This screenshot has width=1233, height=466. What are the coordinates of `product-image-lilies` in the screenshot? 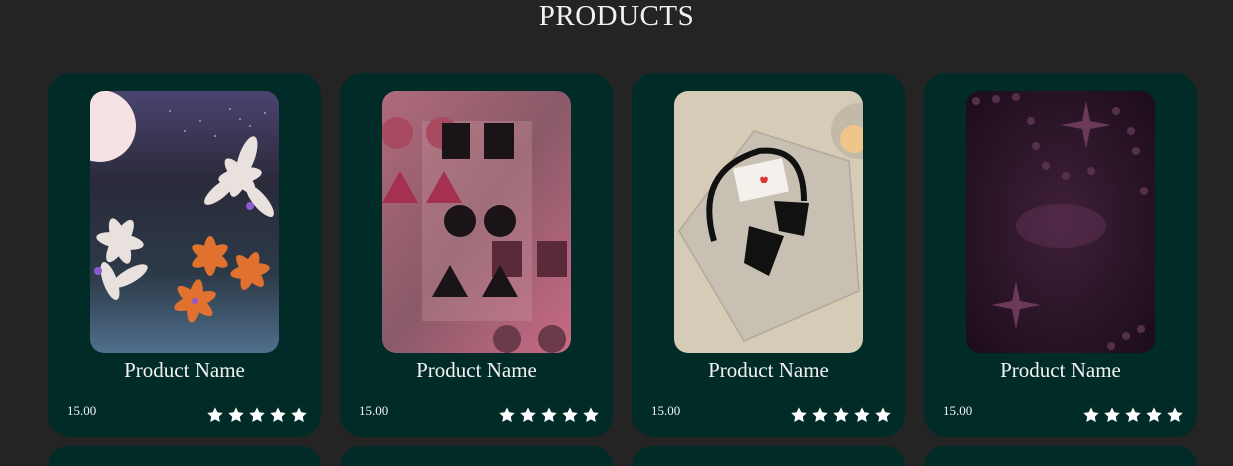 It's located at (184, 222).